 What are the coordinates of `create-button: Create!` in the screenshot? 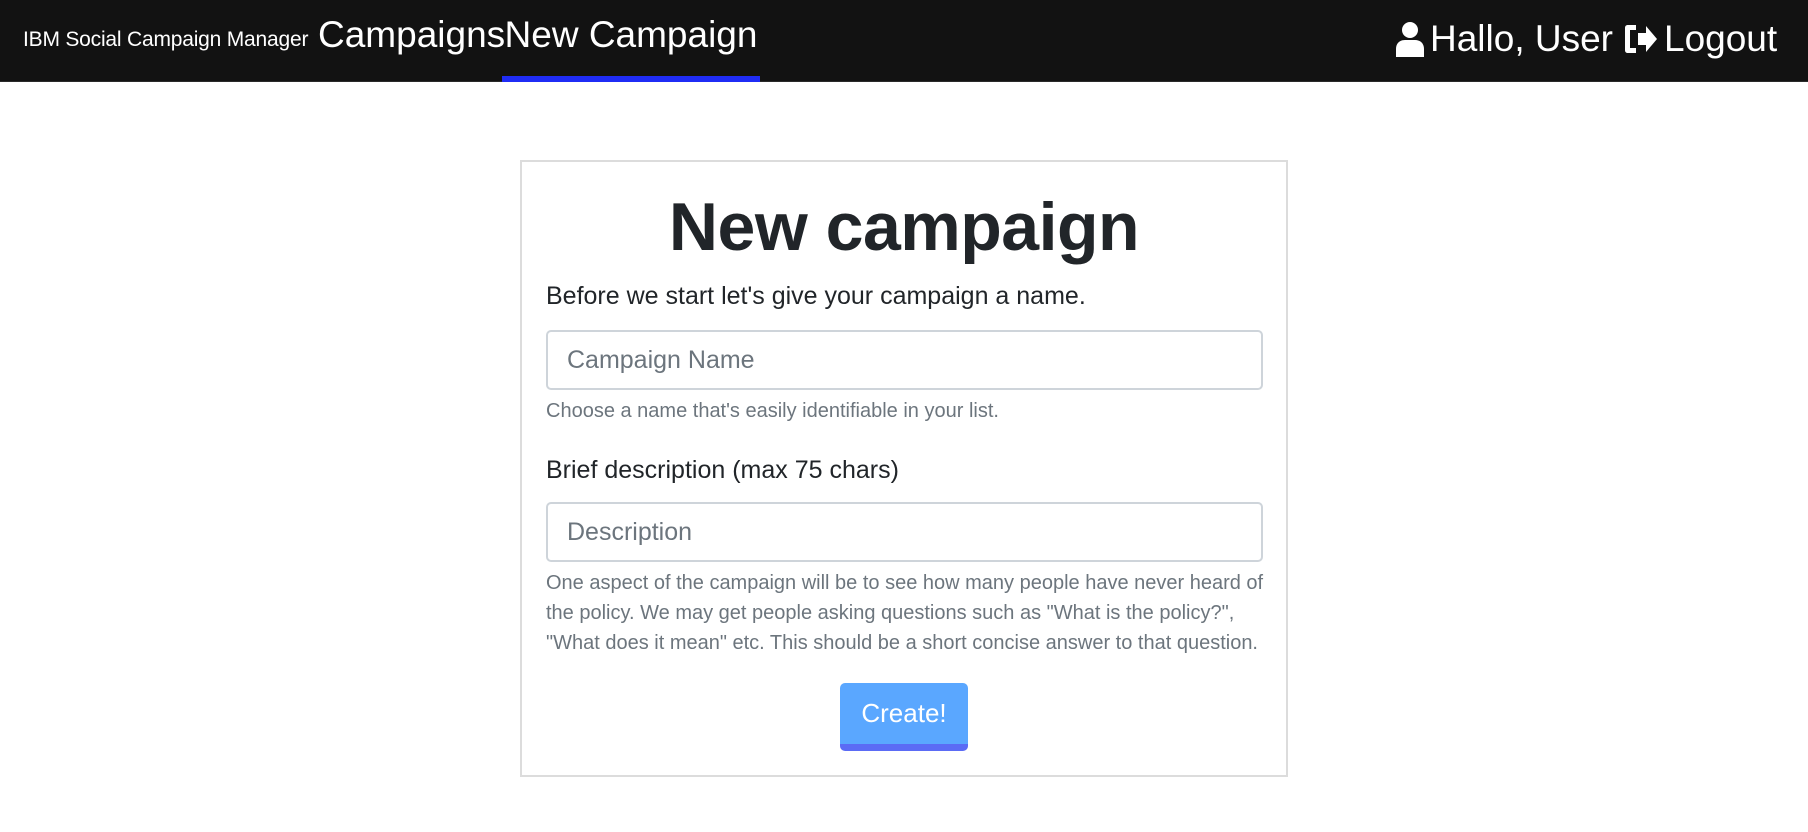 It's located at (904, 717).